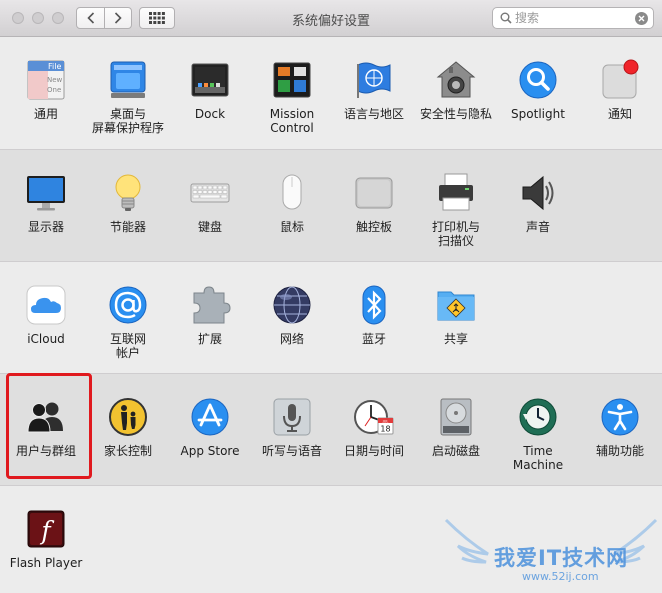 This screenshot has height=593, width=662. What do you see at coordinates (373, 114) in the screenshot?
I see `pane-label: 语言与地区` at bounding box center [373, 114].